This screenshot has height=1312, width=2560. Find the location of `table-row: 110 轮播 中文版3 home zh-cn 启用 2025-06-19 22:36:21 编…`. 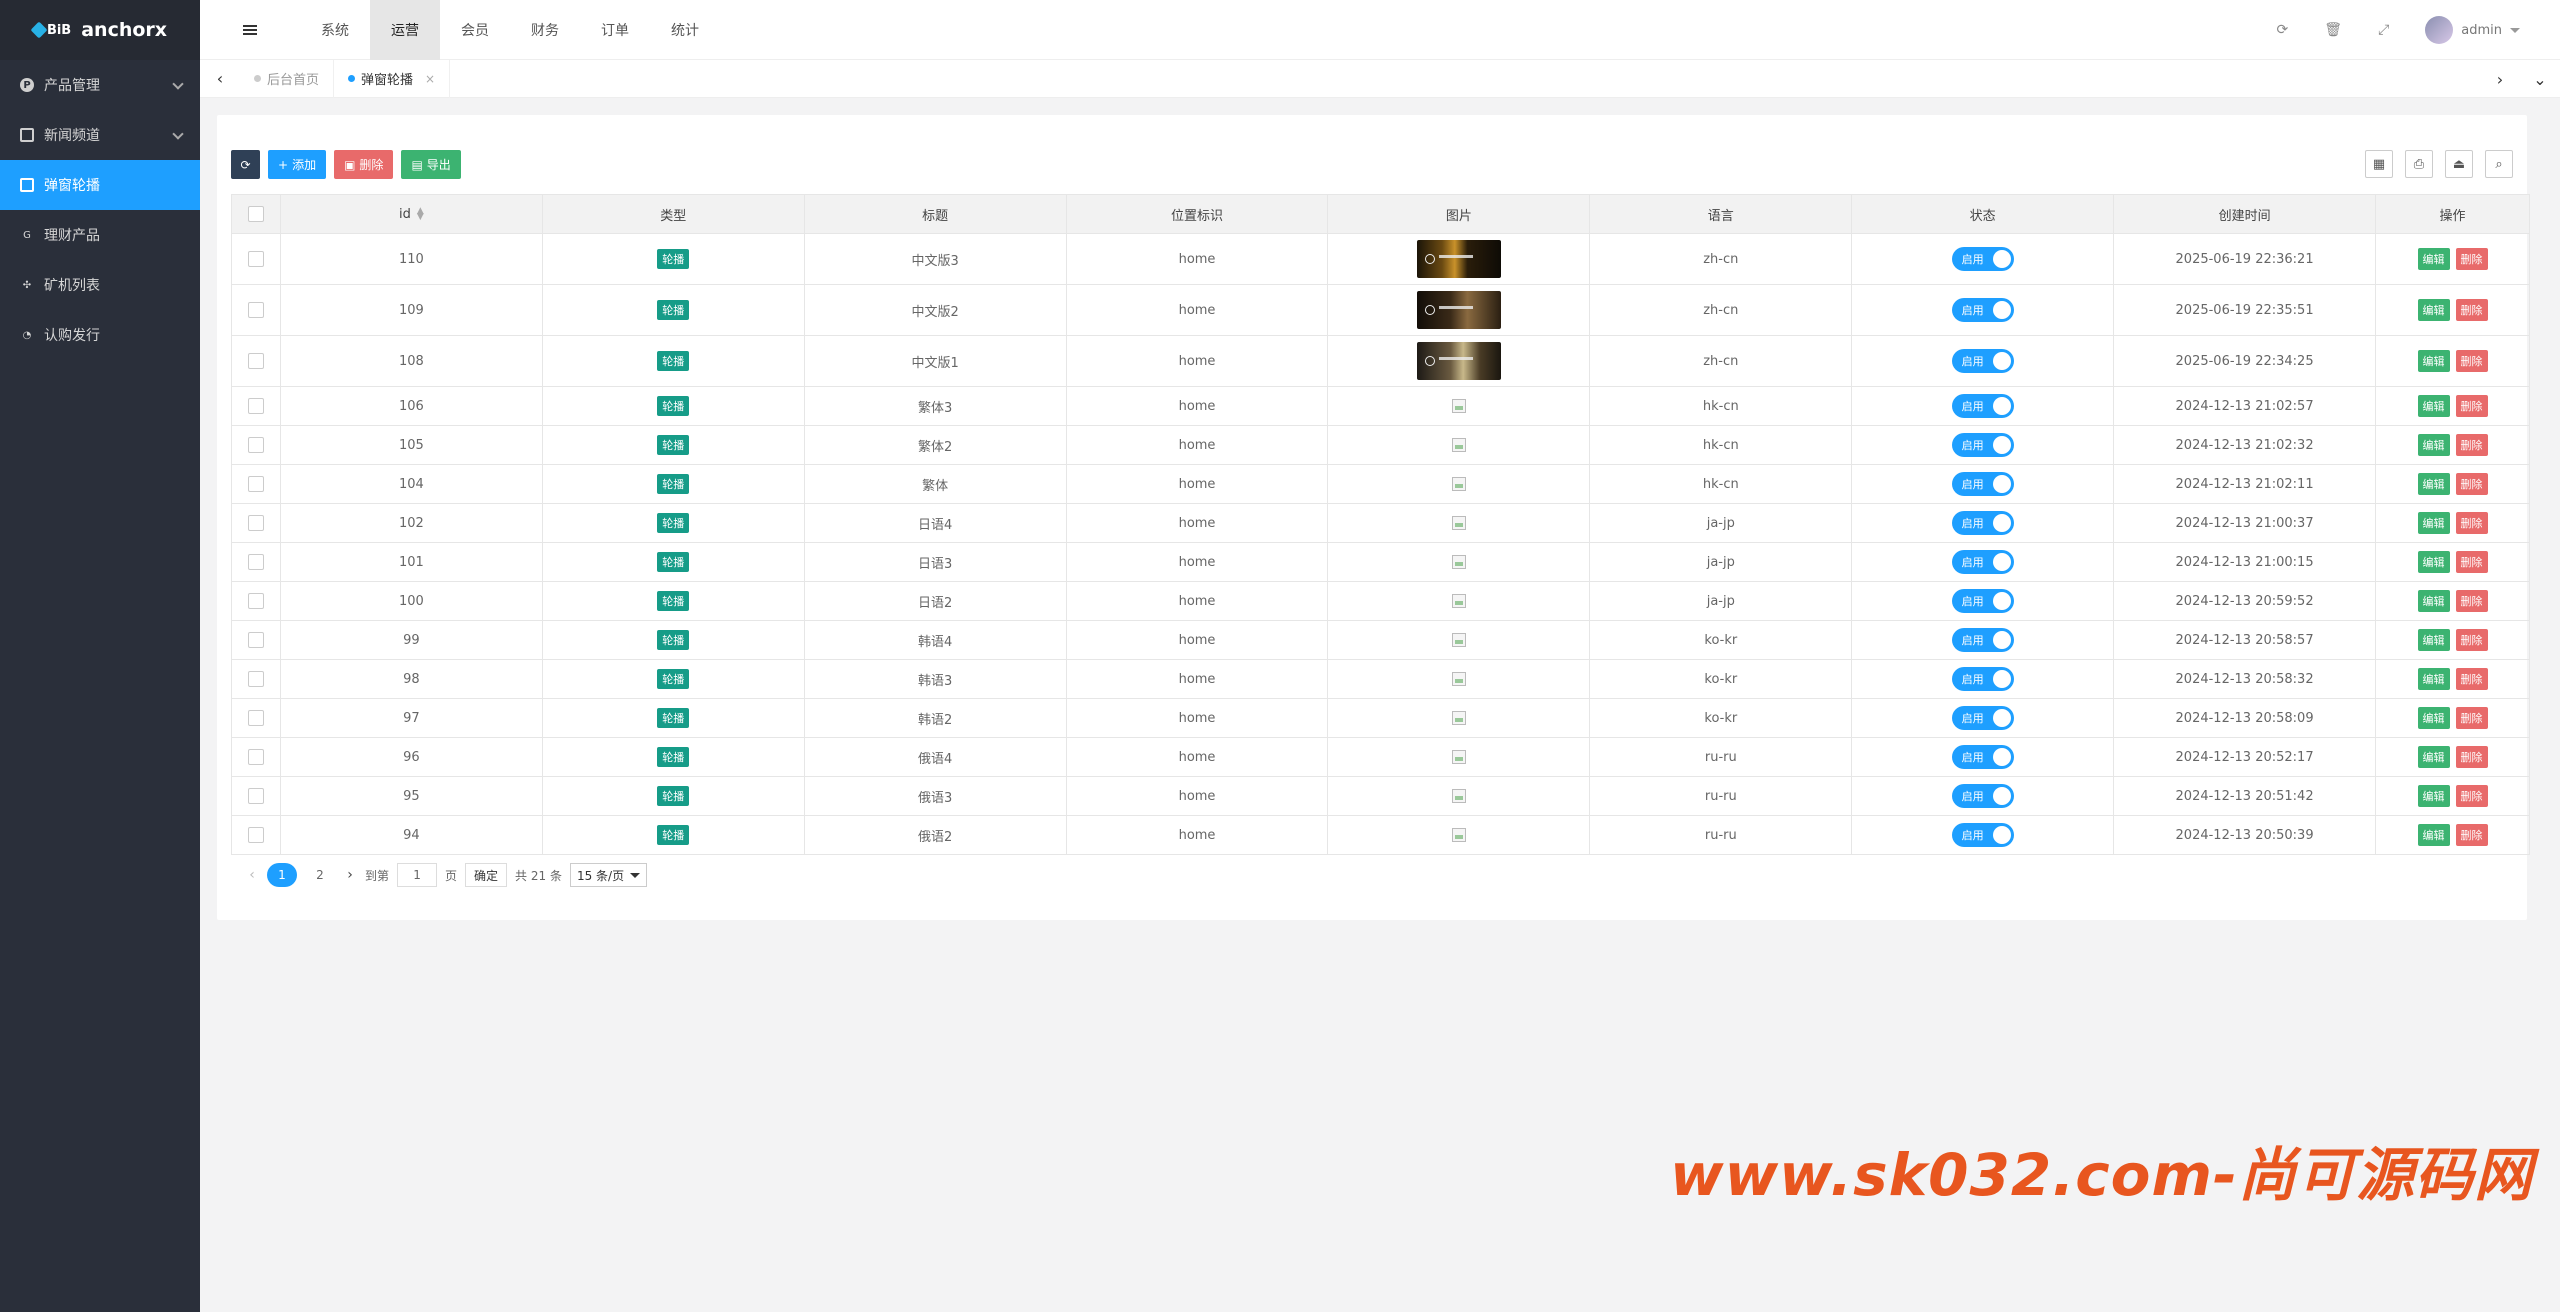

table-row: 110 轮播 中文版3 home zh-cn 启用 2025-06-19 22:36:21 编… is located at coordinates (1380, 259).